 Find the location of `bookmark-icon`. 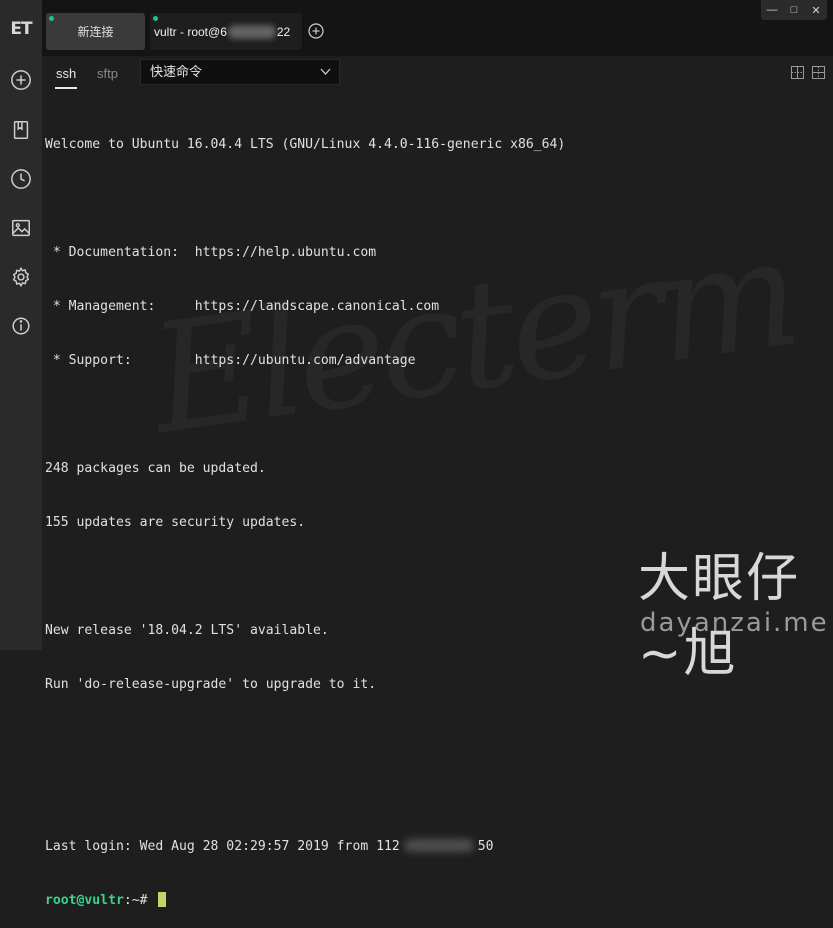

bookmark-icon is located at coordinates (21, 130).